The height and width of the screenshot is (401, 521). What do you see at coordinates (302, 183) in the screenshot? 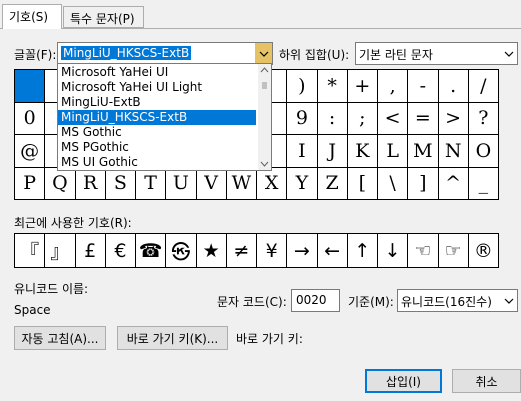
I see `symbol-cell: Y` at bounding box center [302, 183].